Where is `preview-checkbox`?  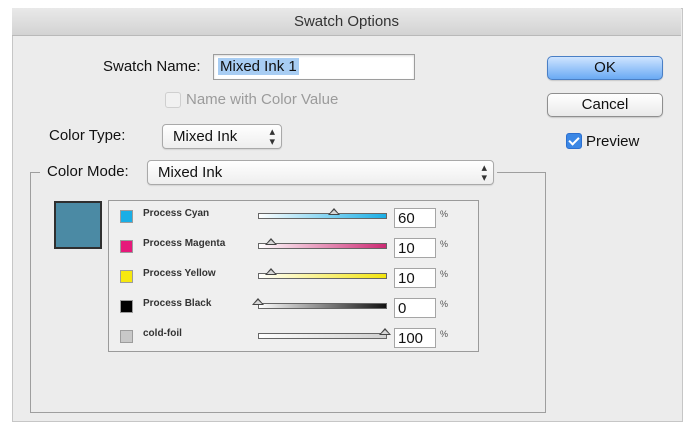
preview-checkbox is located at coordinates (574, 141).